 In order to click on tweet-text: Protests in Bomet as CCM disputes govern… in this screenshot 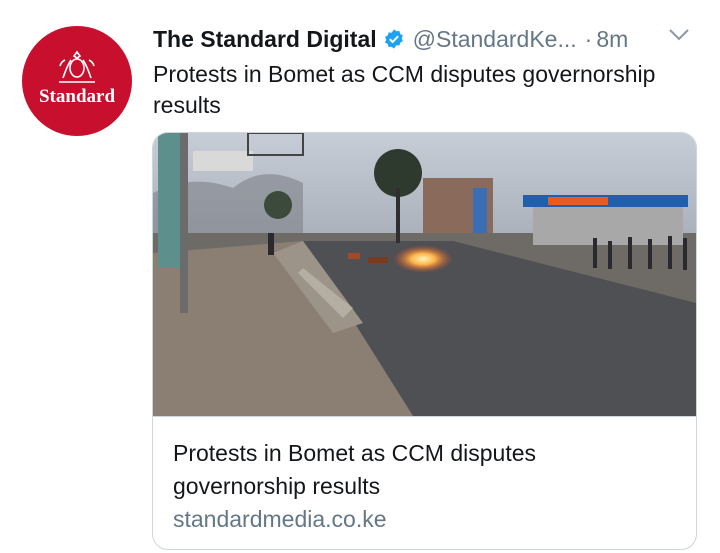, I will do `click(430, 90)`.